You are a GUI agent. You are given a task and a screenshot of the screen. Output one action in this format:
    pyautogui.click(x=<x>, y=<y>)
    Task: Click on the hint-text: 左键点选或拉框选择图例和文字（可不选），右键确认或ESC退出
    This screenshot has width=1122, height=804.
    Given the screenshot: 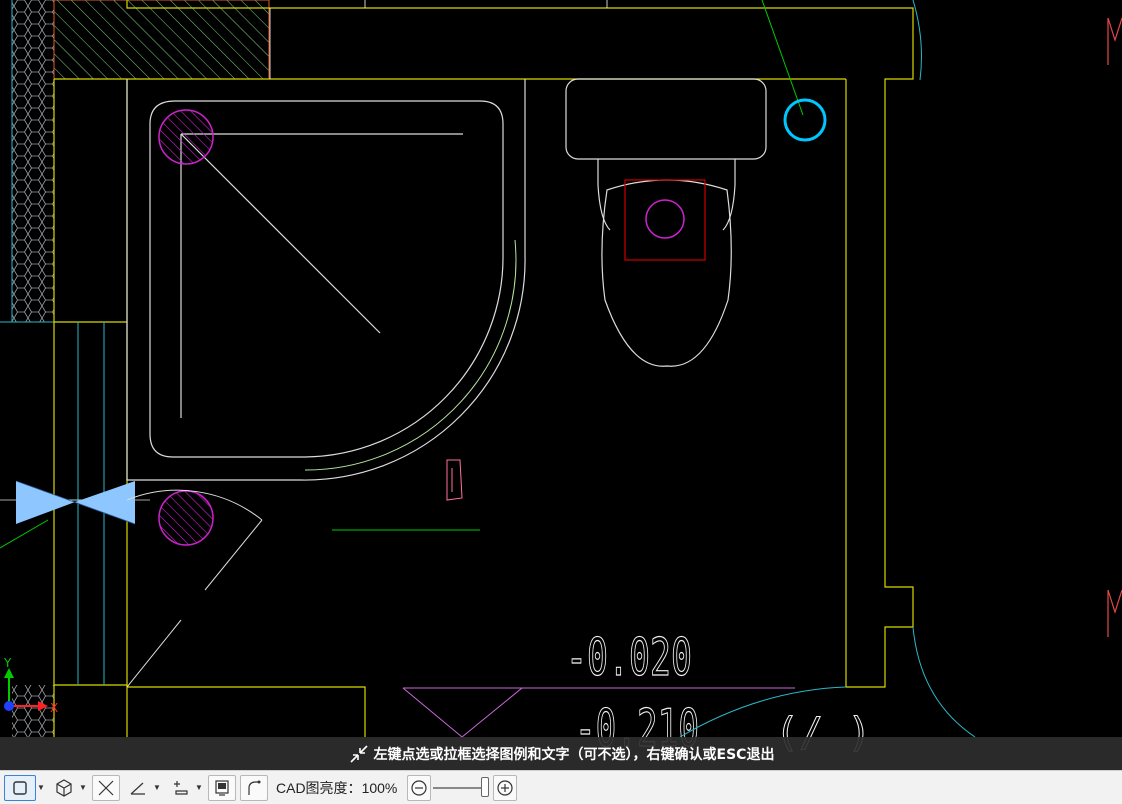 What is the action you would take?
    pyautogui.click(x=574, y=754)
    